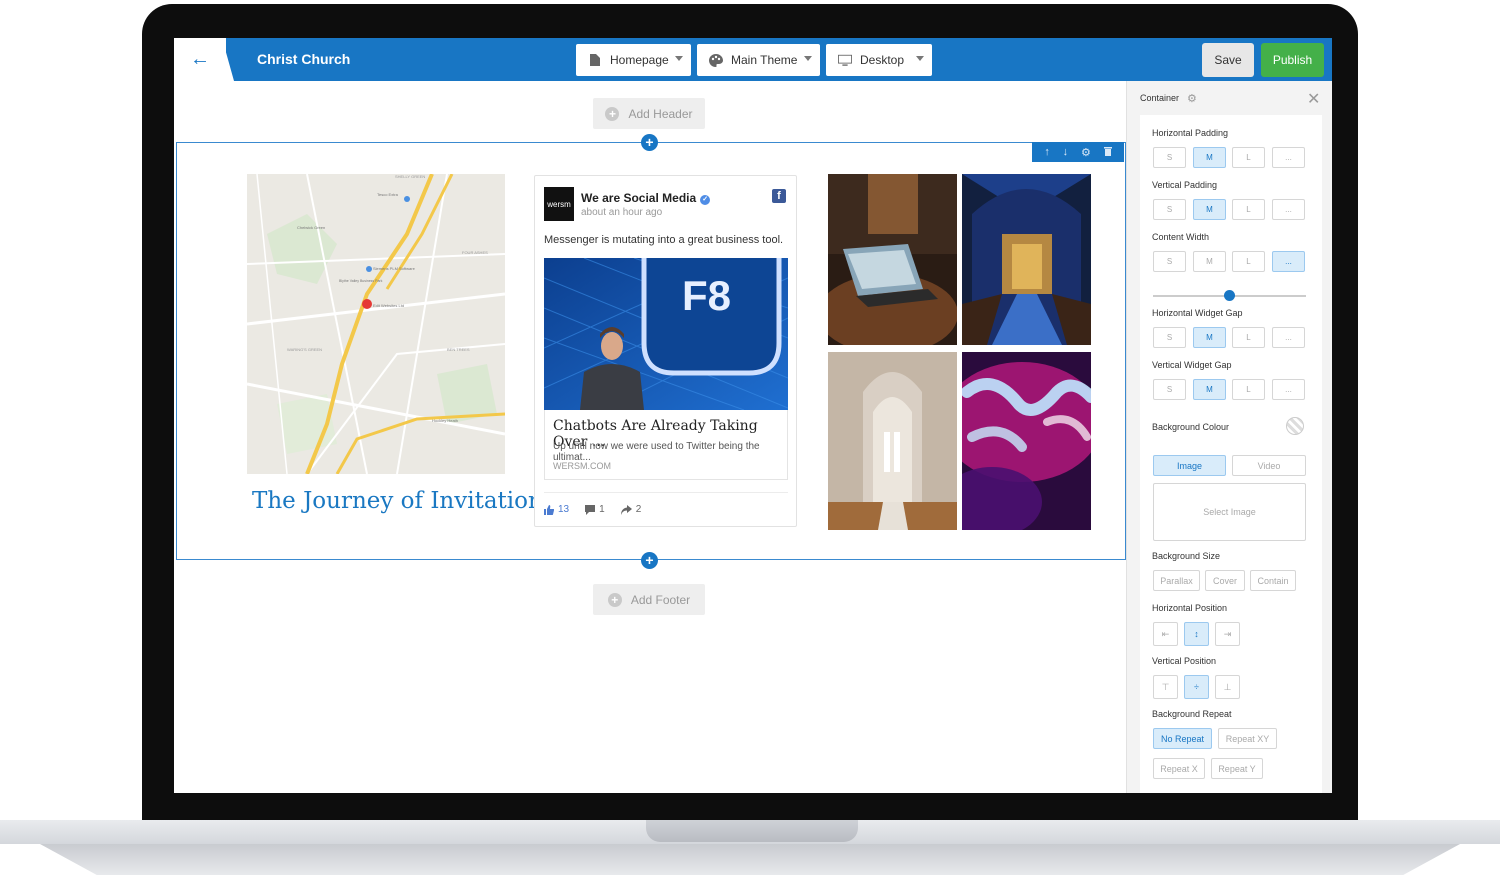 Image resolution: width=1500 pixels, height=875 pixels. I want to click on map-label: SHELLY GREEN, so click(410, 176).